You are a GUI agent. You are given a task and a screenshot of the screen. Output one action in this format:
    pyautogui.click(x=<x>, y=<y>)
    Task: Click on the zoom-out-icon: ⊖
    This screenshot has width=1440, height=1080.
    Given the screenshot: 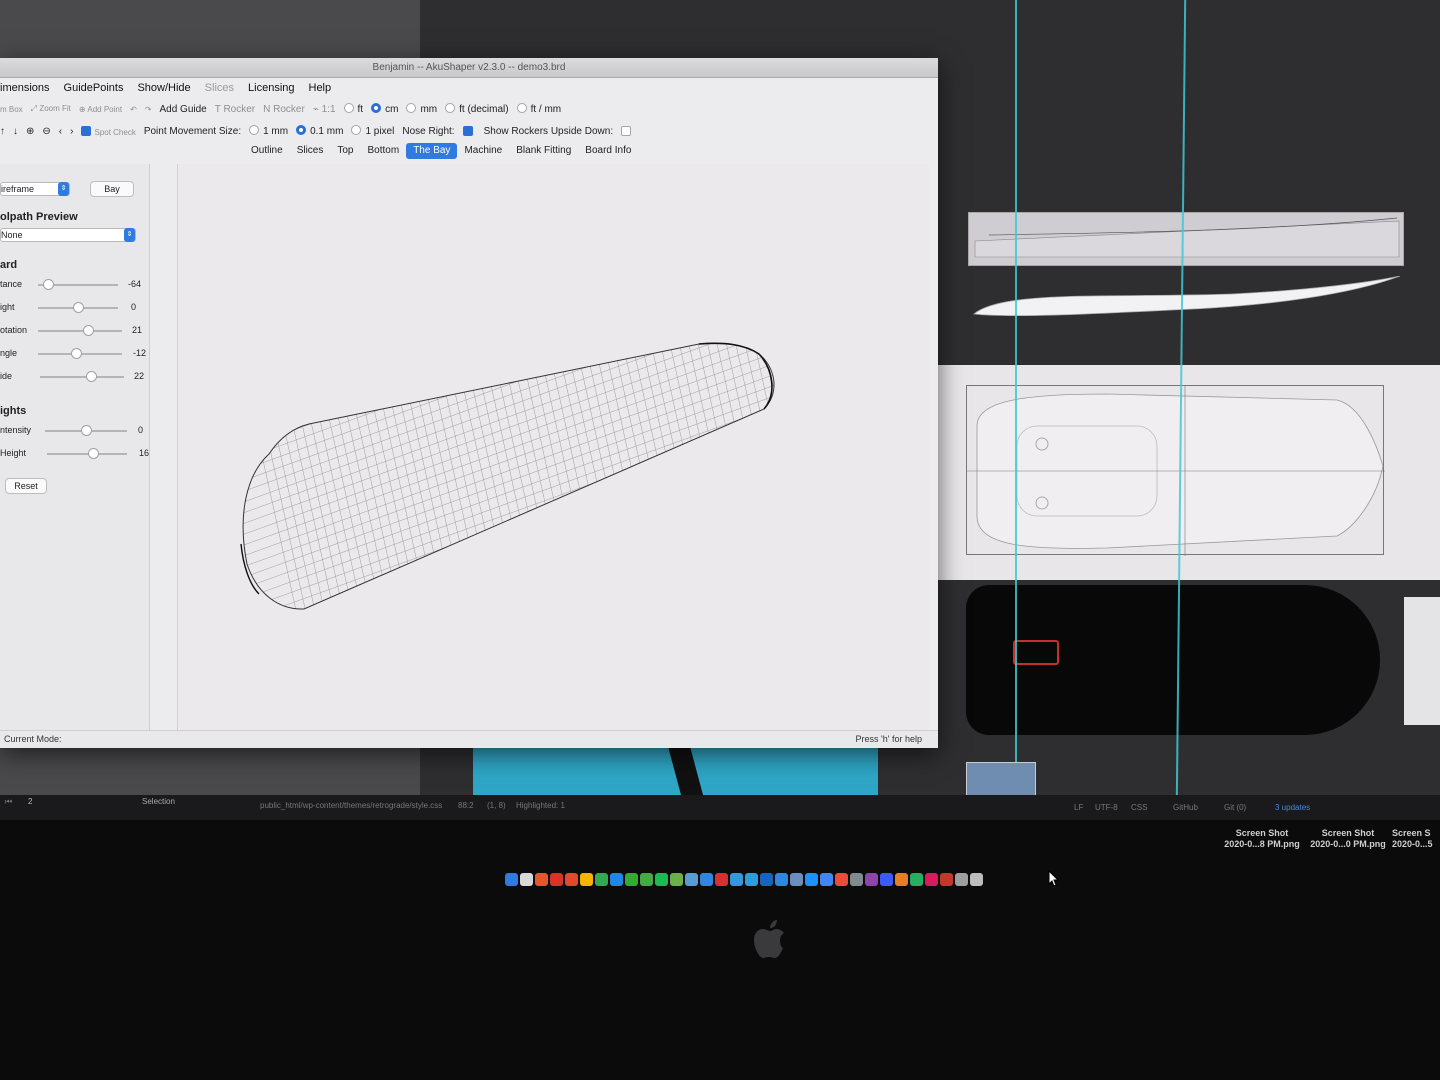 What is the action you would take?
    pyautogui.click(x=46, y=131)
    